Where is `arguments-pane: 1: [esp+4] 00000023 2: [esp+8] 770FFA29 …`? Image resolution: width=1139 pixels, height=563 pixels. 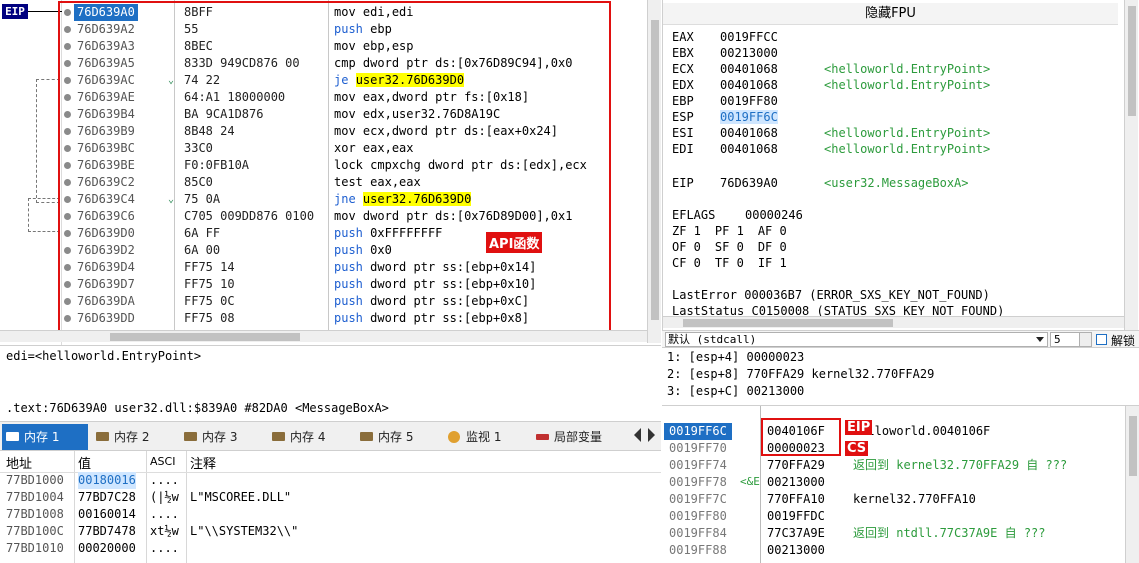 arguments-pane: 1: [esp+4] 00000023 2: [esp+8] 770FFA29 … is located at coordinates (900, 376).